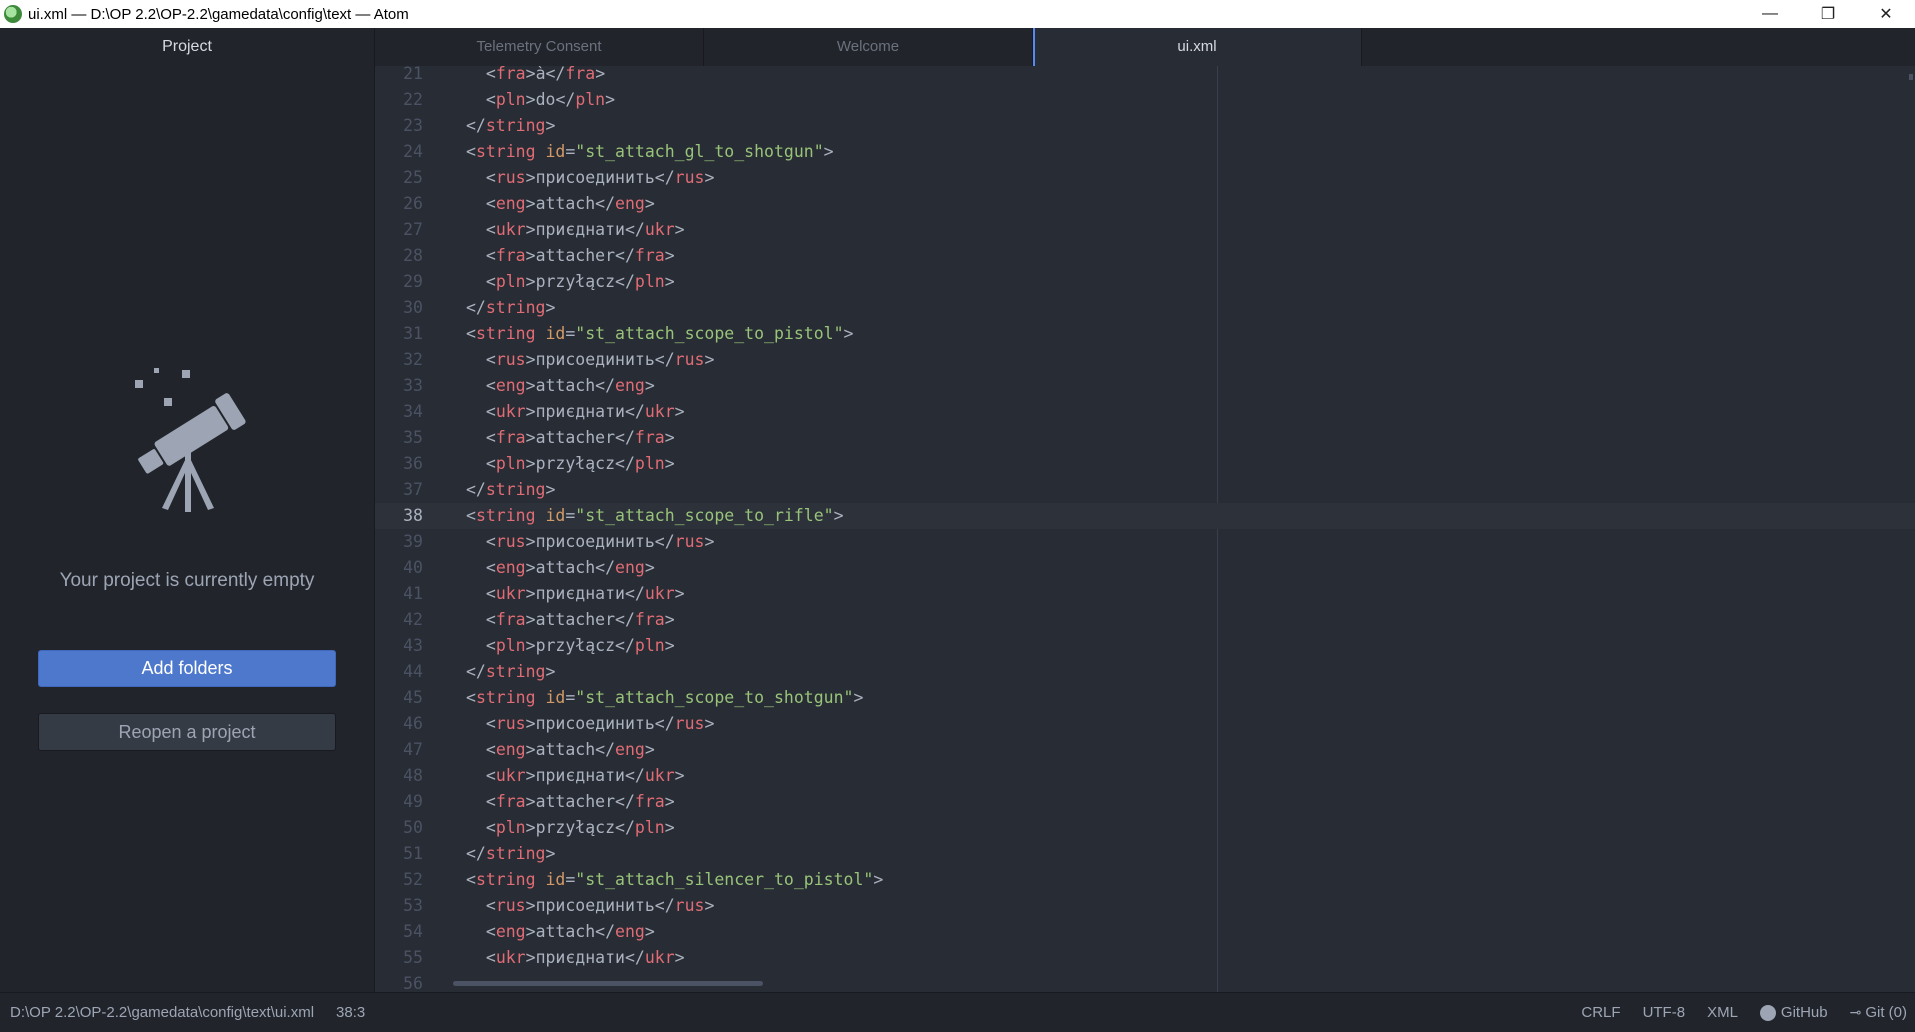  I want to click on line-number: 55, so click(399, 958).